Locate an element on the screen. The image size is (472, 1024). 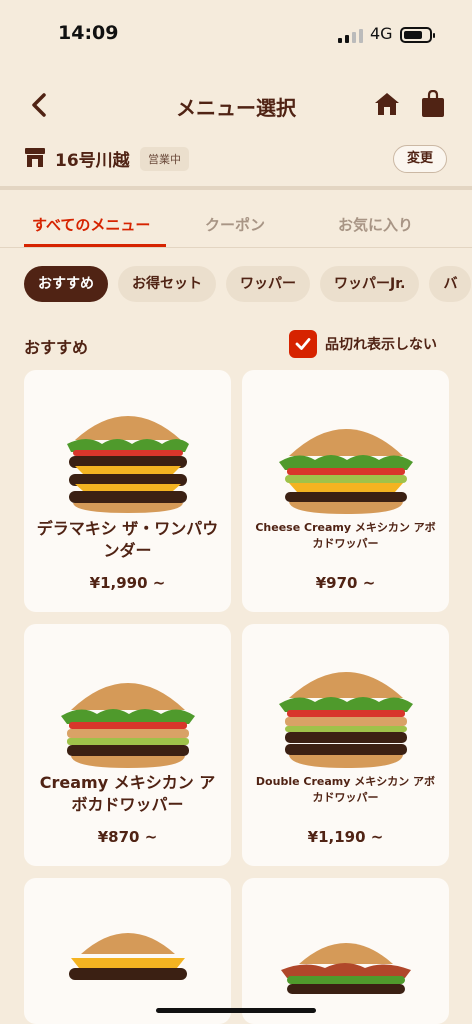
store-name: 16号川越 is located at coordinates (92, 161).